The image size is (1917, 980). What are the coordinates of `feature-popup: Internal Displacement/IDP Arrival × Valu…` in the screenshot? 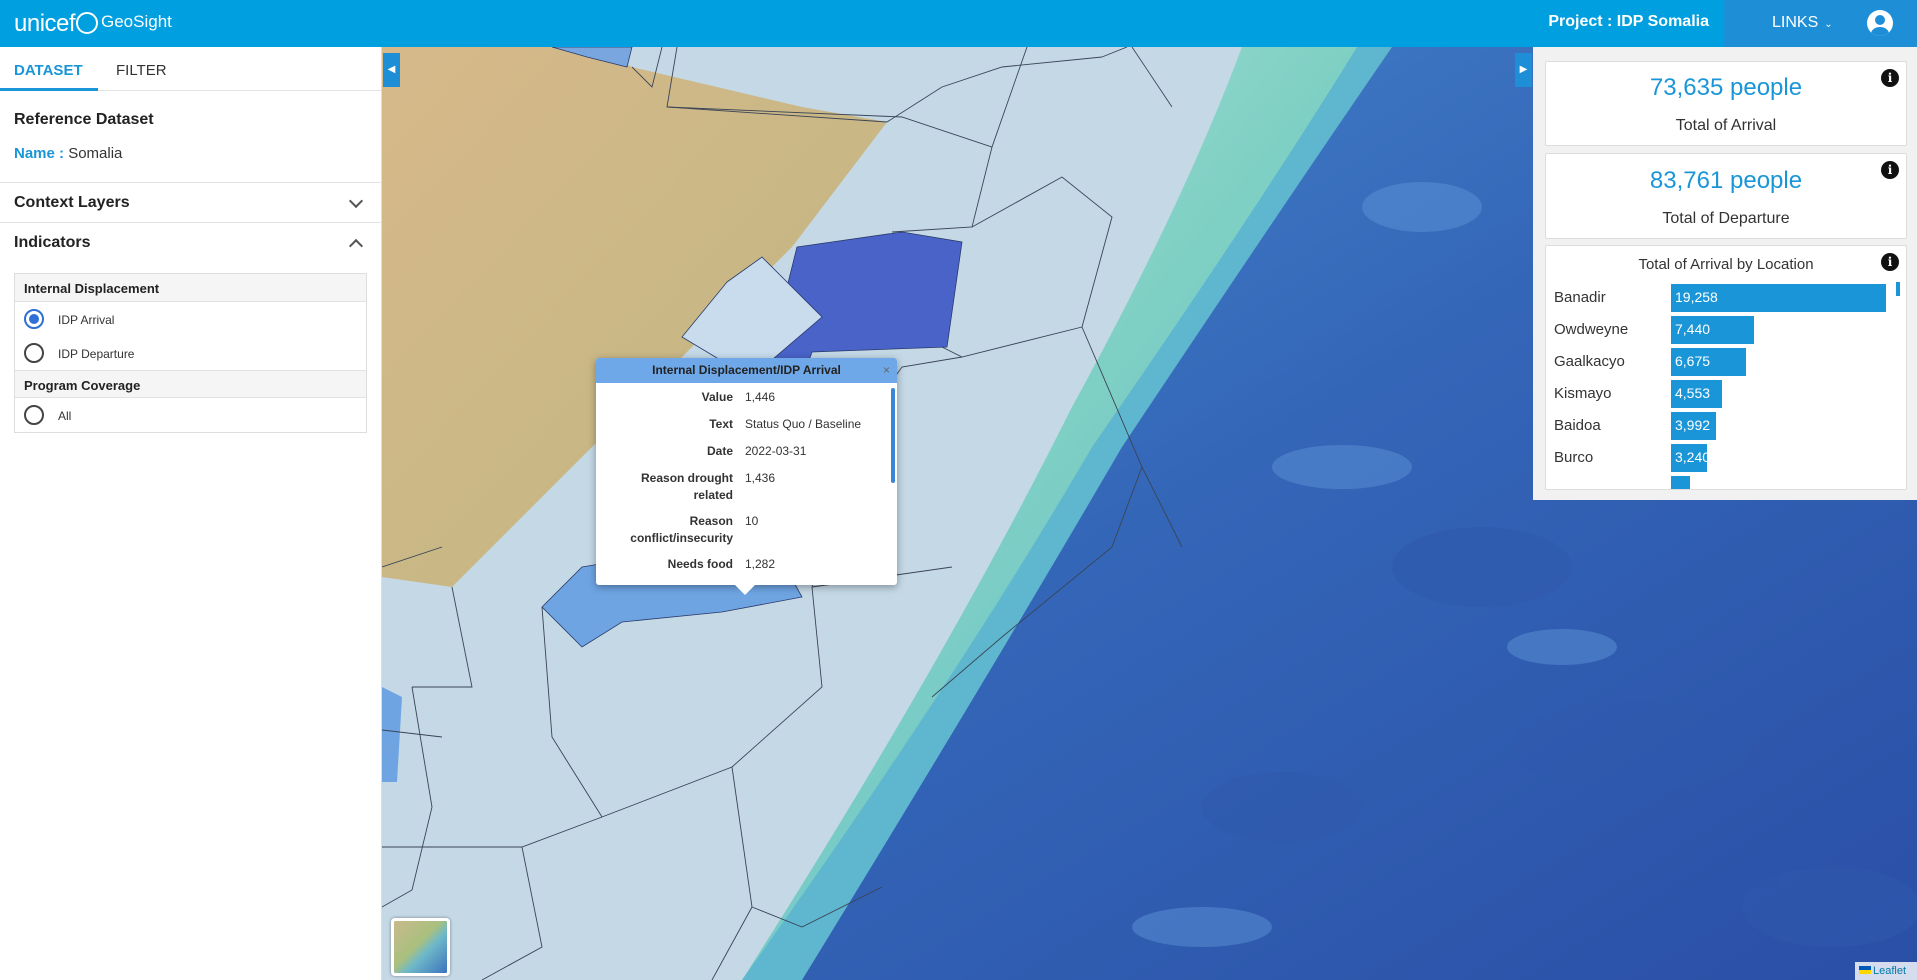 It's located at (746, 471).